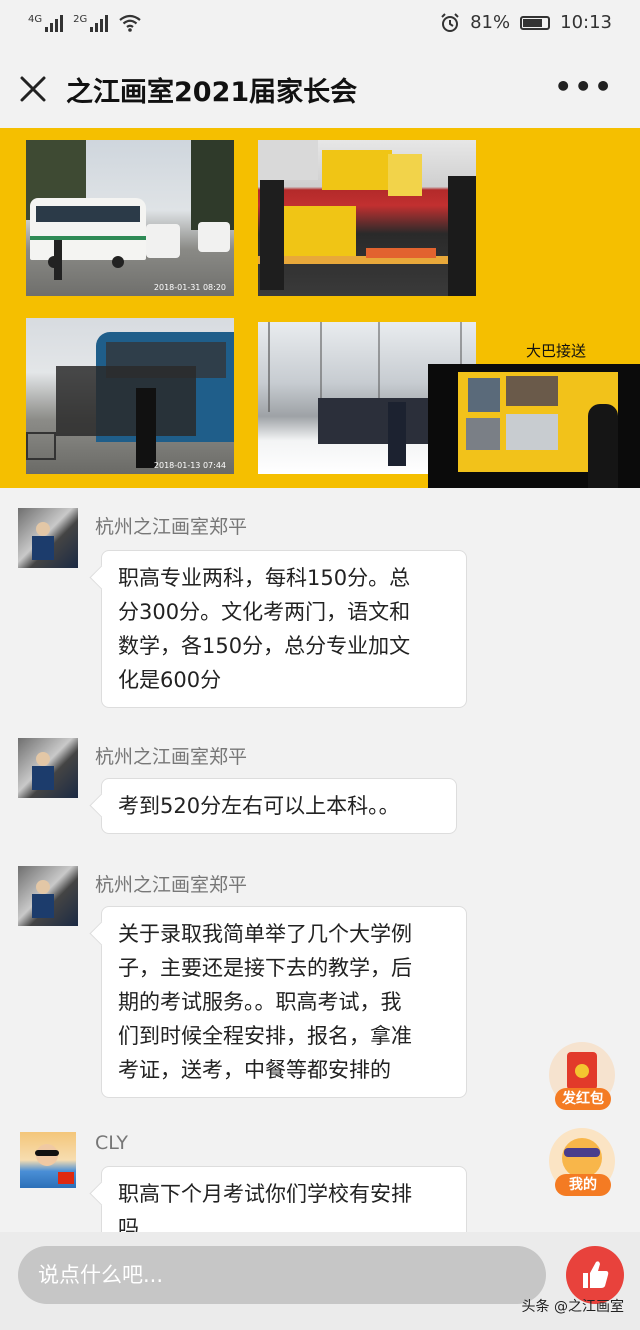  Describe the element at coordinates (265, 1194) in the screenshot. I see `message-line: 职高下个月考试你们学校有安排` at that location.